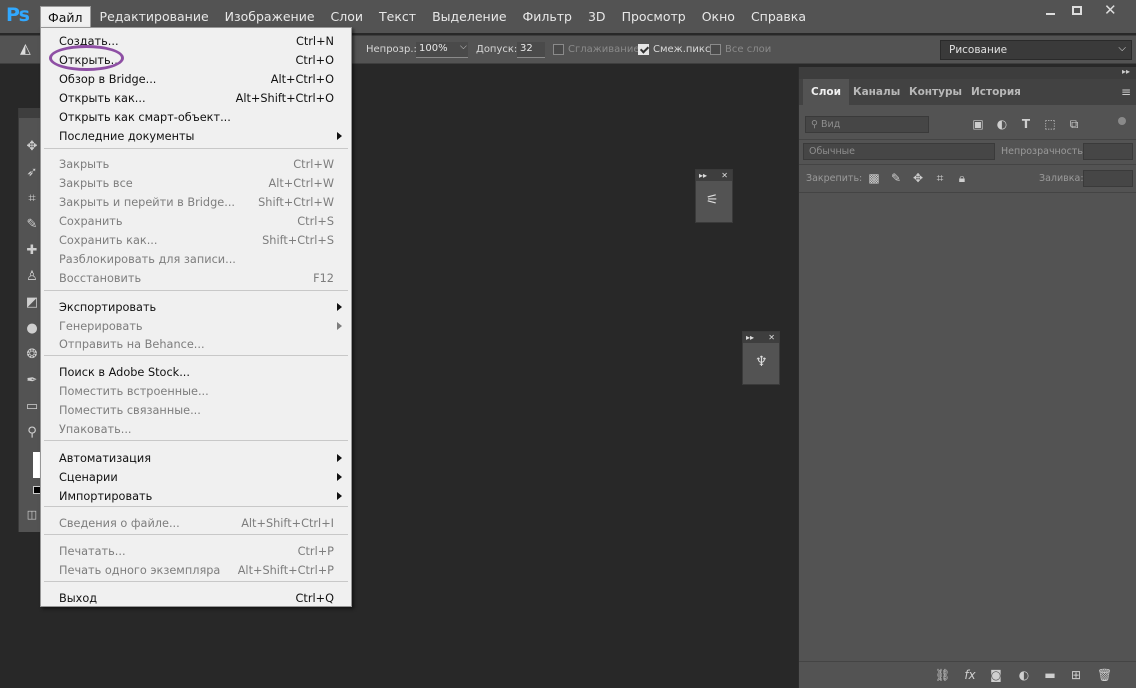 The width and height of the screenshot is (1136, 688). I want to click on menu-item-label: Экспортировать, so click(108, 307).